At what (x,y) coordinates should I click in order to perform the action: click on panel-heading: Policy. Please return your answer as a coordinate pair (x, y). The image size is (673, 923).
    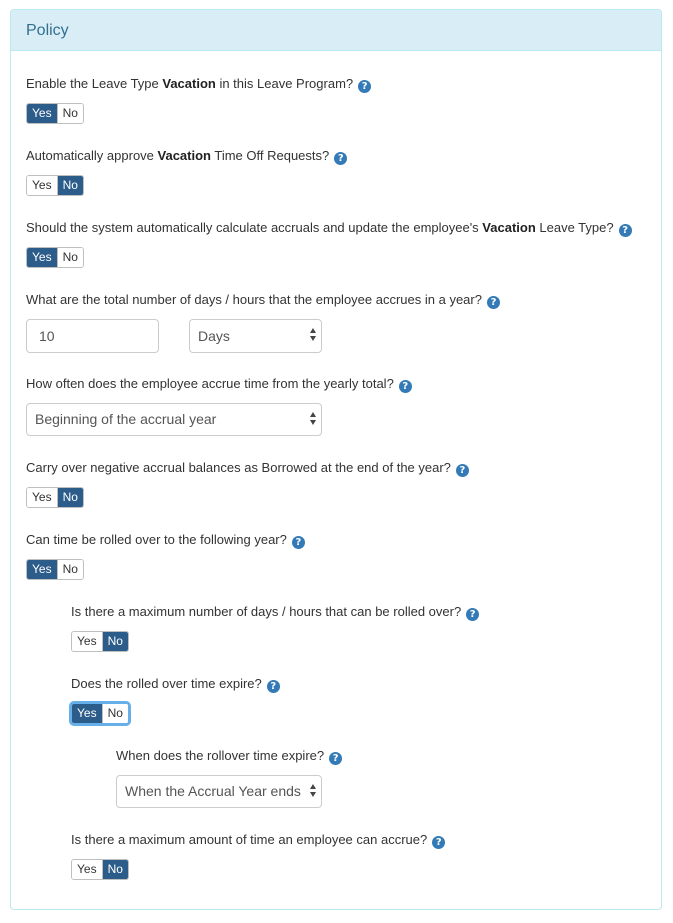
    Looking at the image, I should click on (336, 30).